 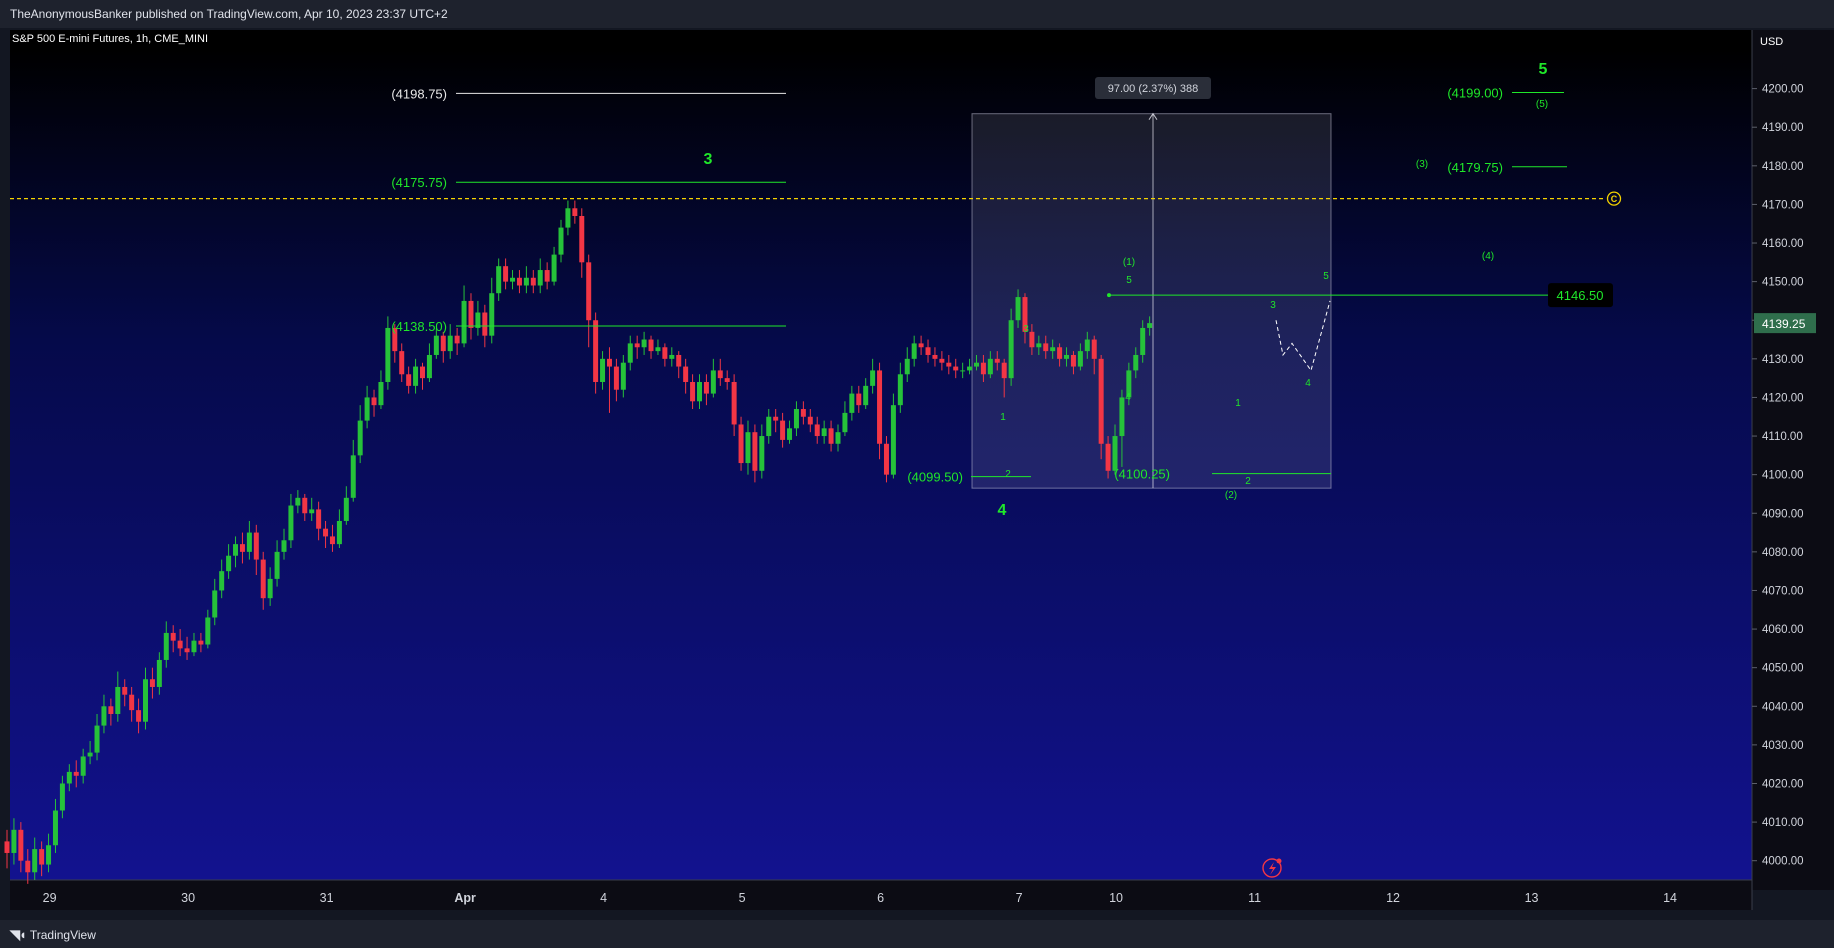 I want to click on tradingview-logo: ◥◖ TradingView, so click(x=53, y=935).